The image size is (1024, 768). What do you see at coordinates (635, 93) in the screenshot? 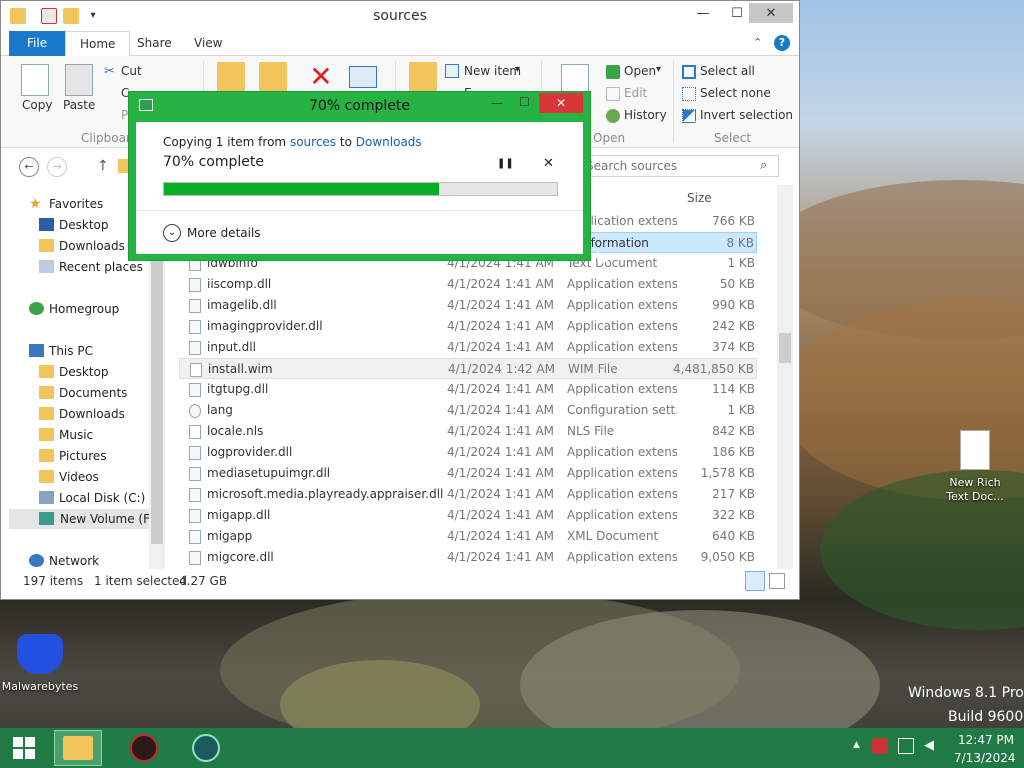
I see `edit-button: Edit` at bounding box center [635, 93].